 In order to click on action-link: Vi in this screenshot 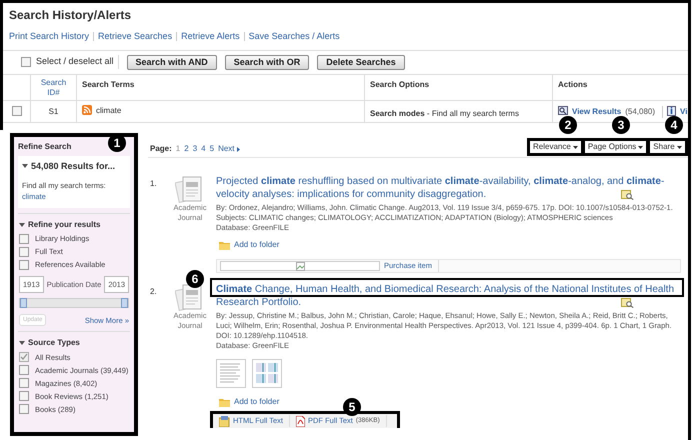, I will do `click(684, 112)`.